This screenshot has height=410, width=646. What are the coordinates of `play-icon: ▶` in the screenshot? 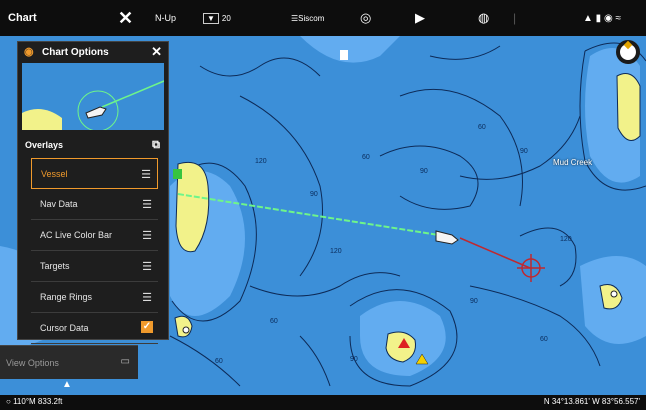 It's located at (420, 18).